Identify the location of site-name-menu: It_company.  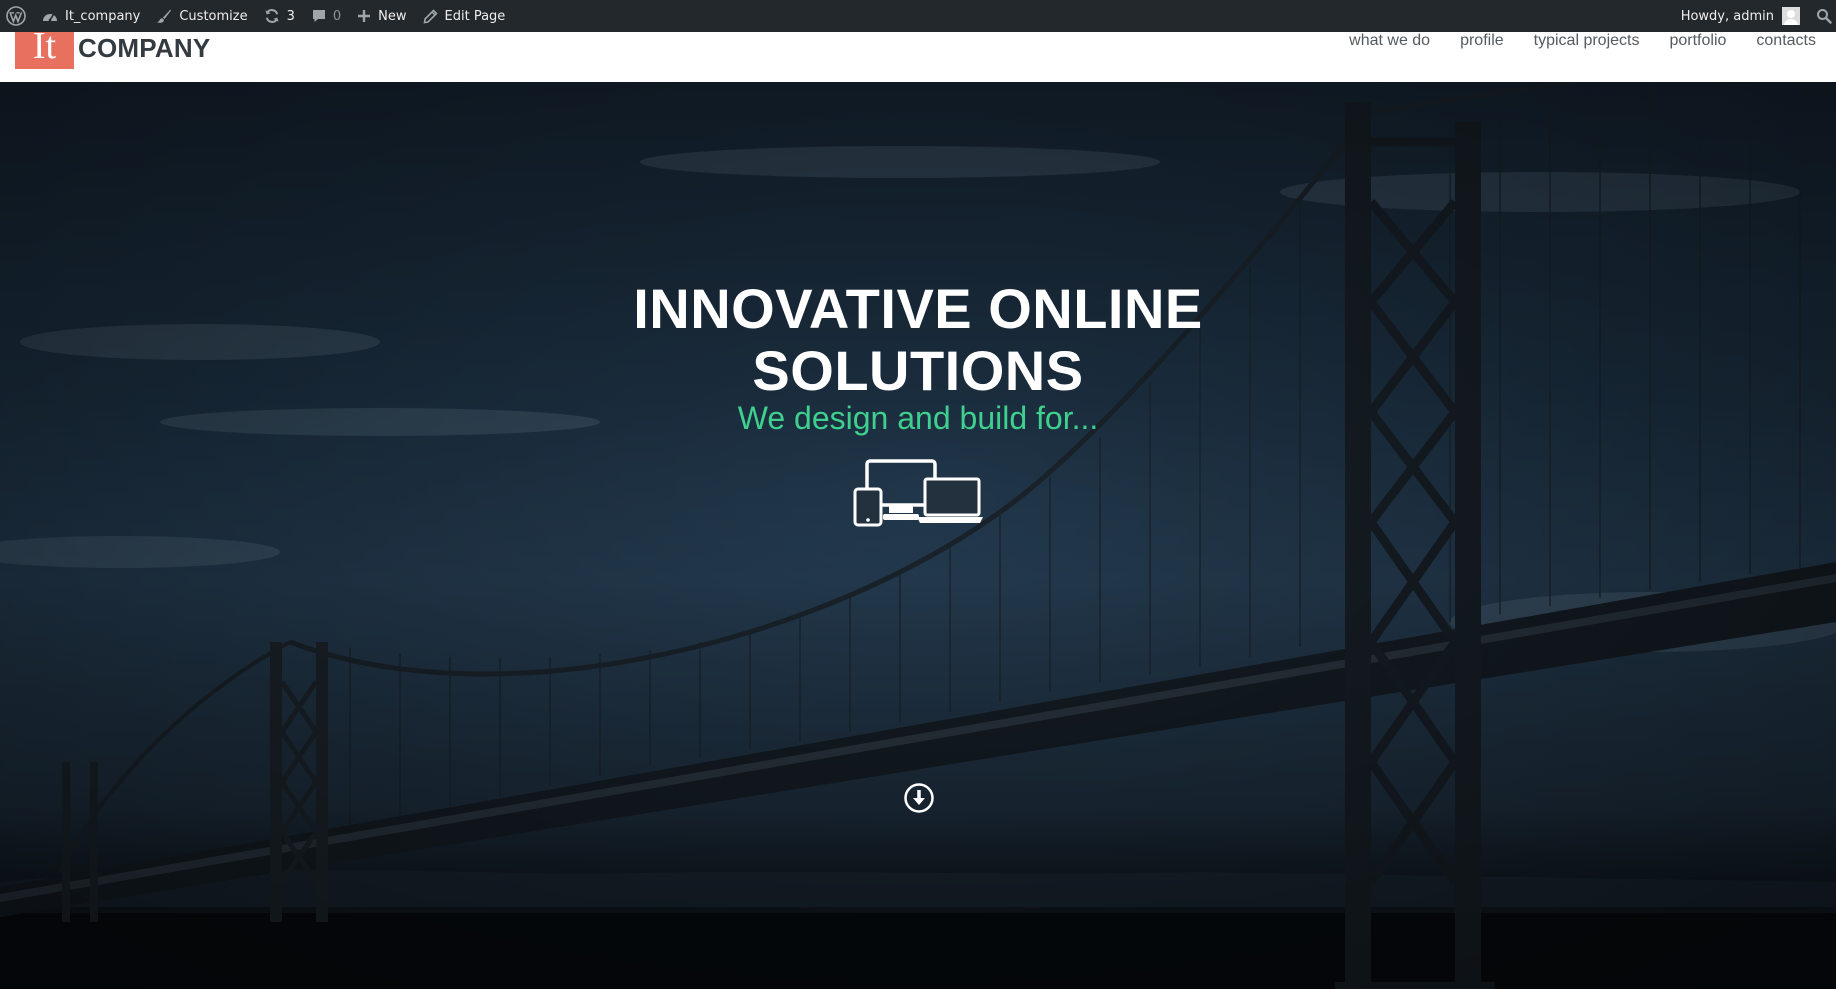
(91, 16).